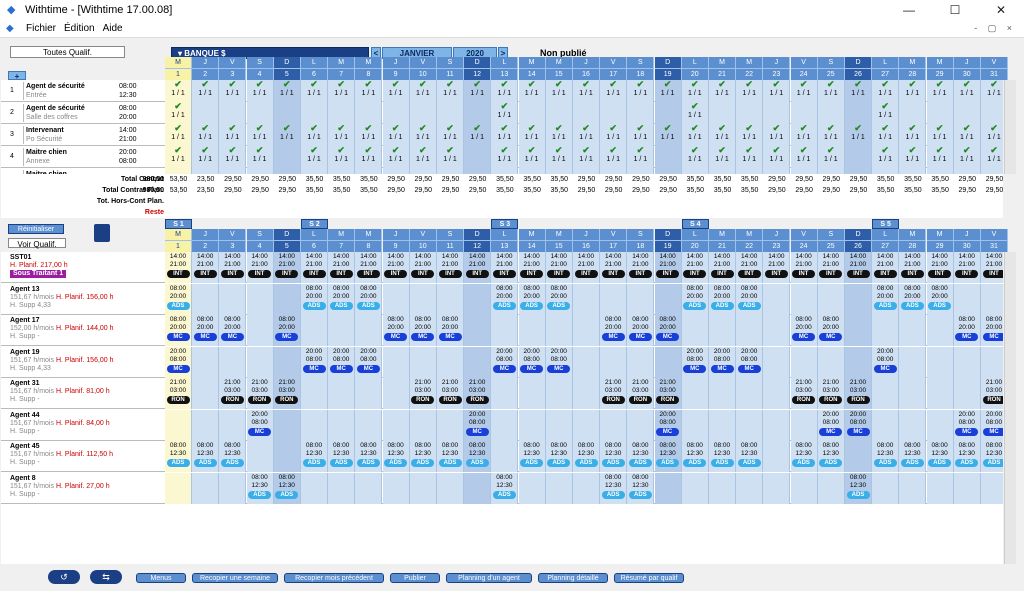 This screenshot has height=591, width=1024. What do you see at coordinates (396, 68) in the screenshot?
I see `day-header-9: J9` at bounding box center [396, 68].